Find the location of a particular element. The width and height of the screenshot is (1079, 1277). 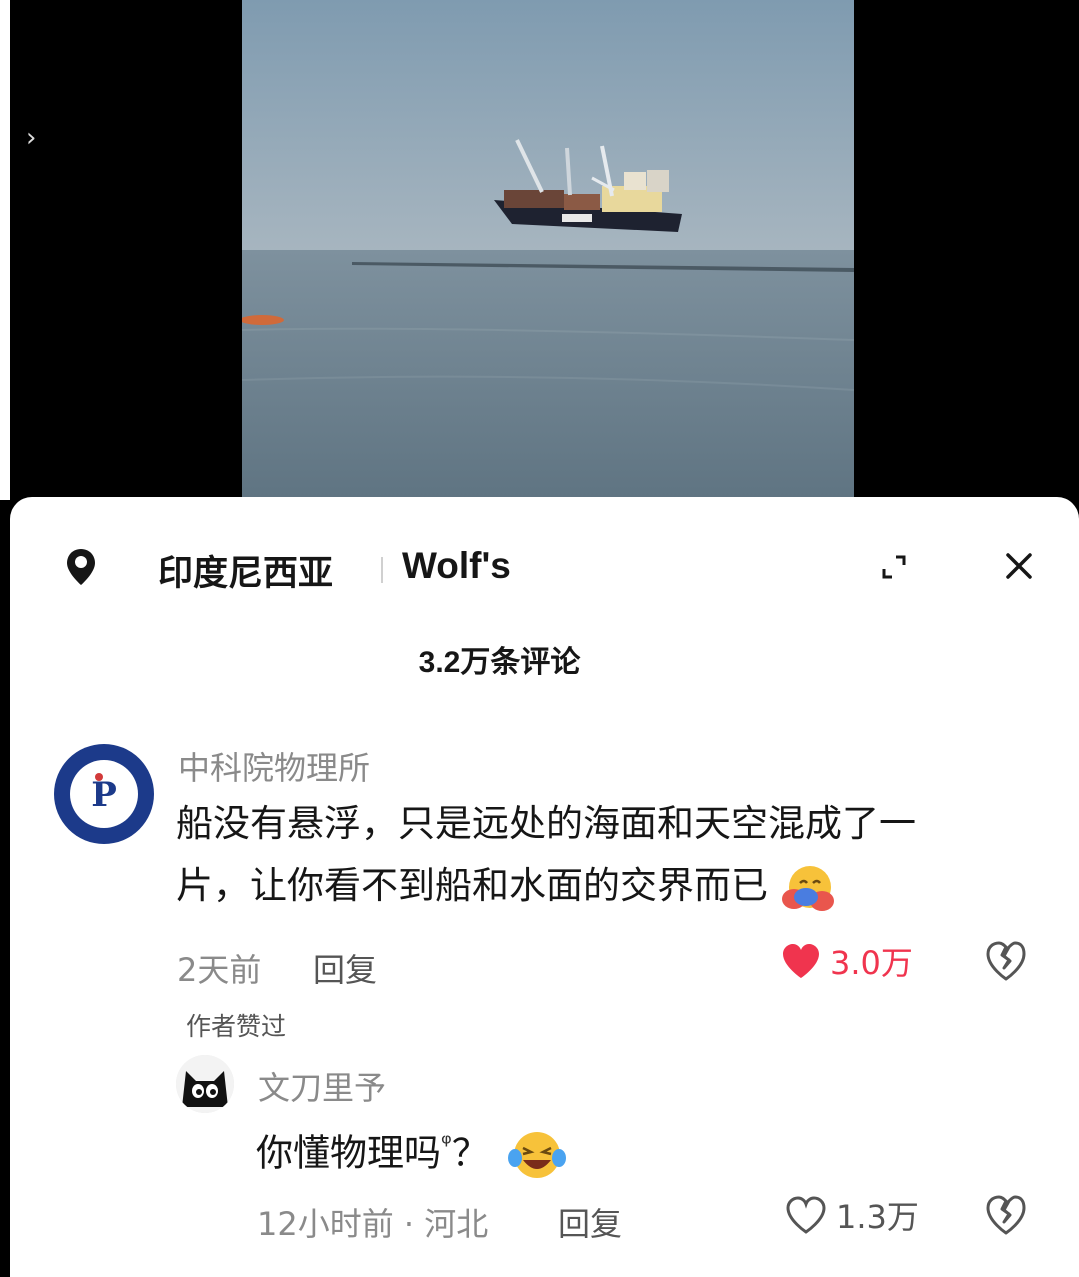

search-query-icon: ᵠ is located at coordinates (446, 1144).